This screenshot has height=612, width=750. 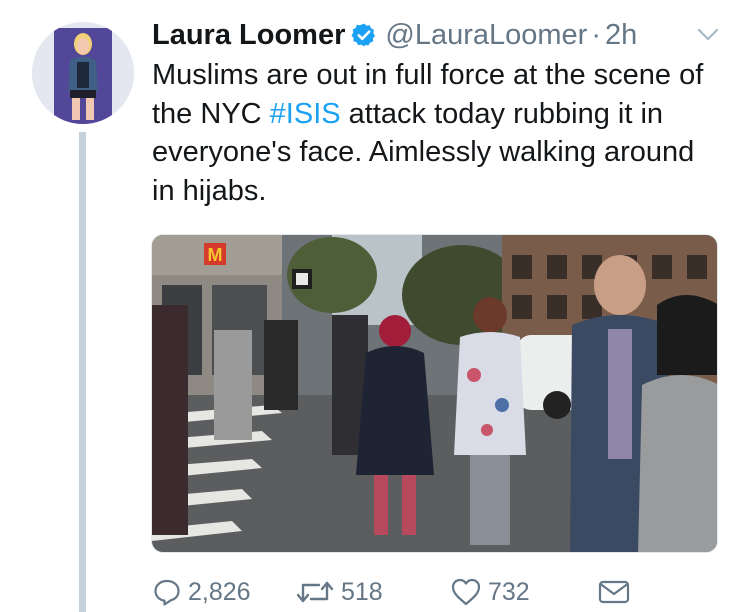 What do you see at coordinates (621, 35) in the screenshot?
I see `timestamp: 2h` at bounding box center [621, 35].